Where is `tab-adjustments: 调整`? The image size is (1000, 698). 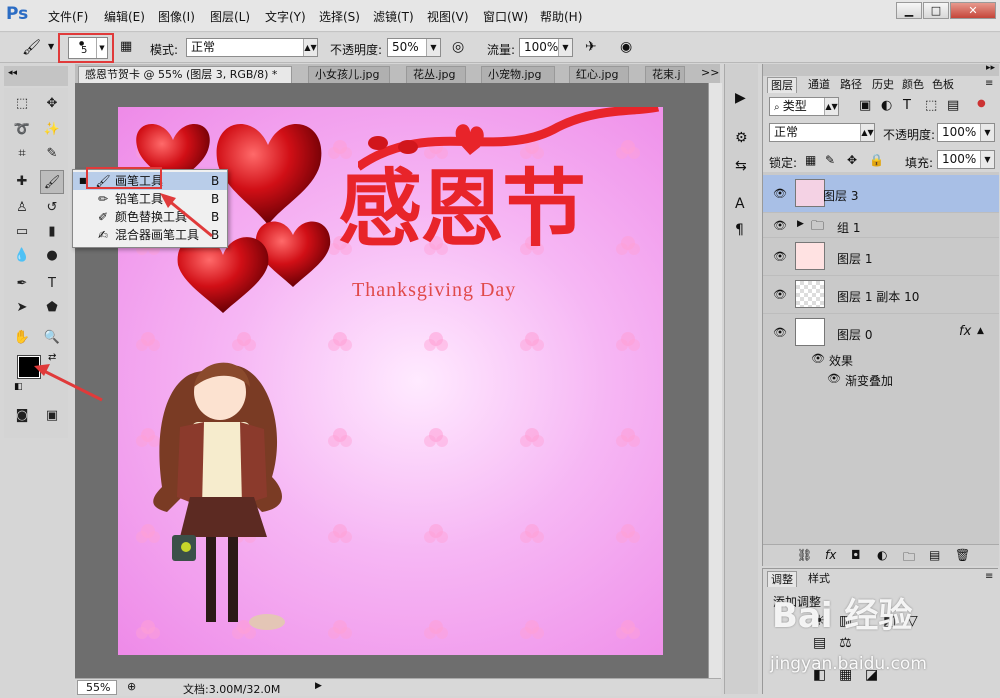
tab-adjustments: 调整 is located at coordinates (782, 579).